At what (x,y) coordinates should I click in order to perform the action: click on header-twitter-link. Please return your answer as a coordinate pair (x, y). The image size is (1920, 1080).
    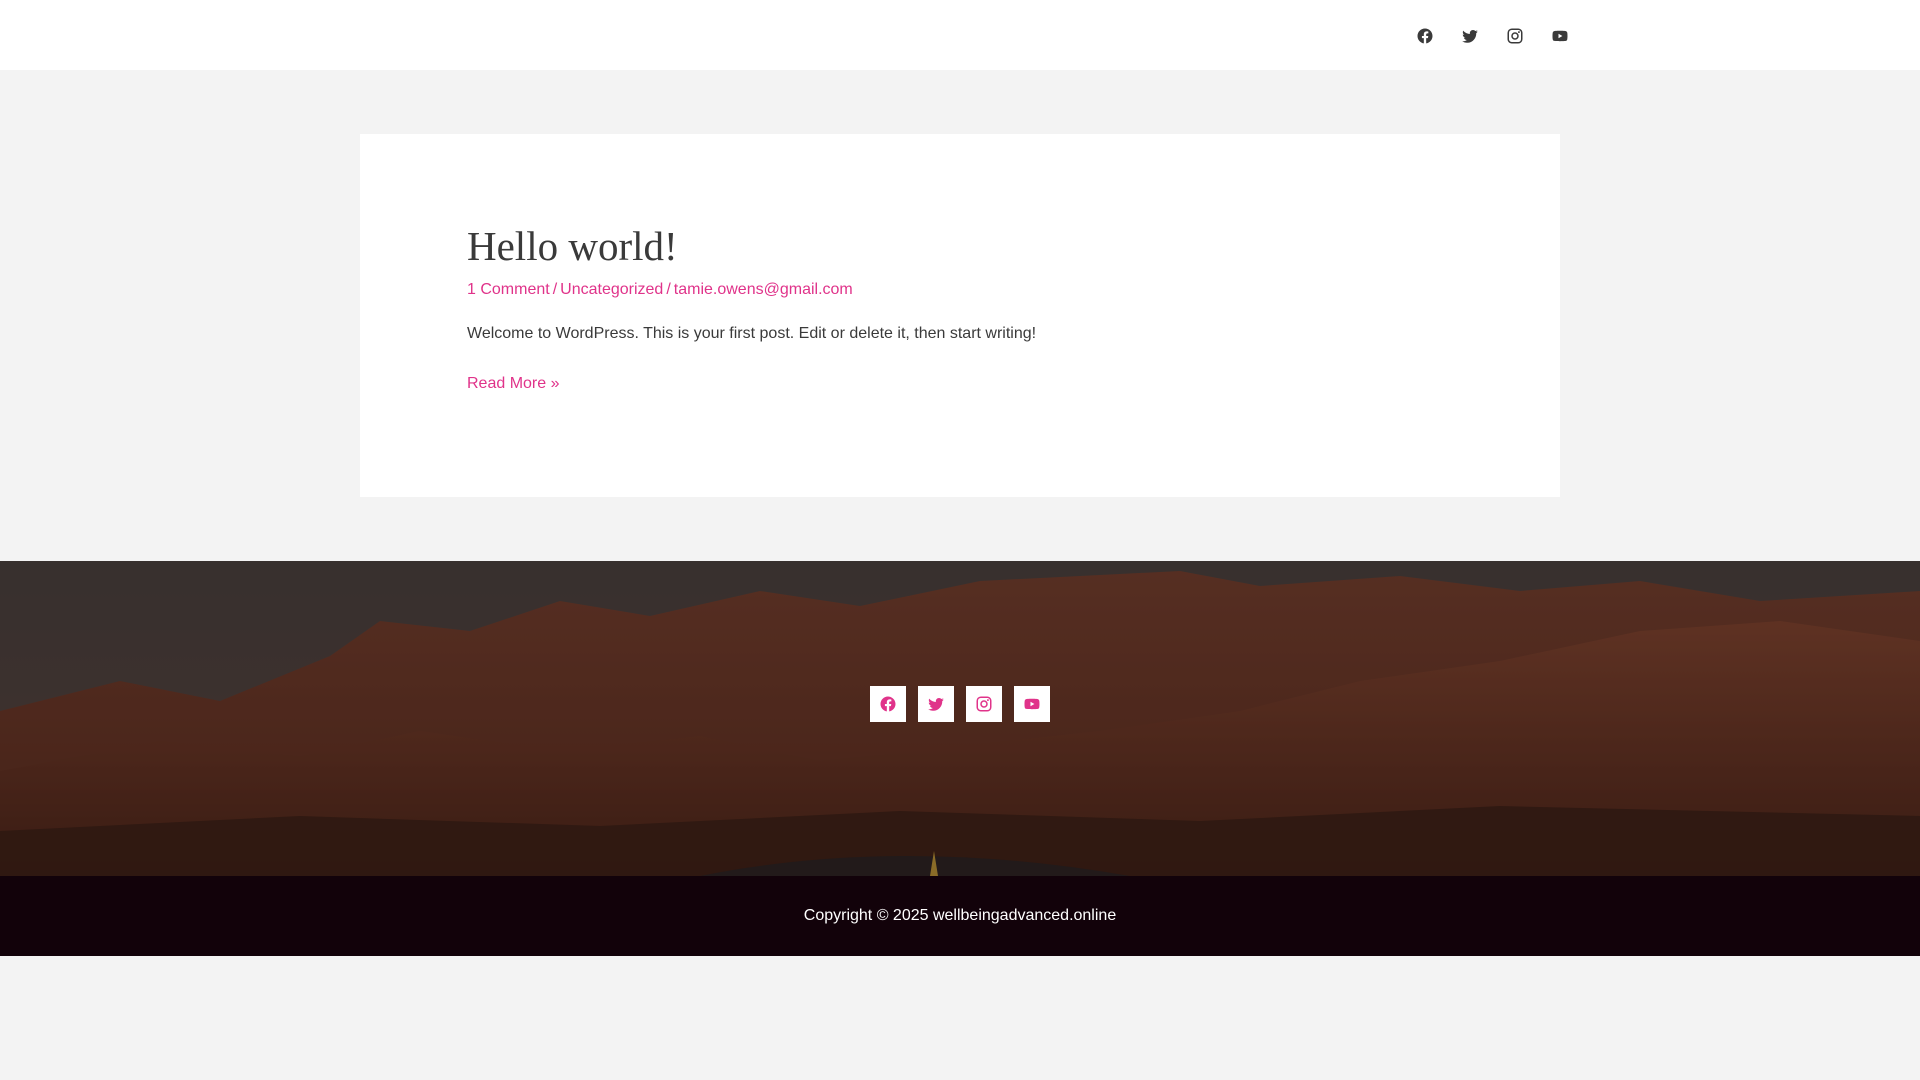
    Looking at the image, I should click on (1469, 35).